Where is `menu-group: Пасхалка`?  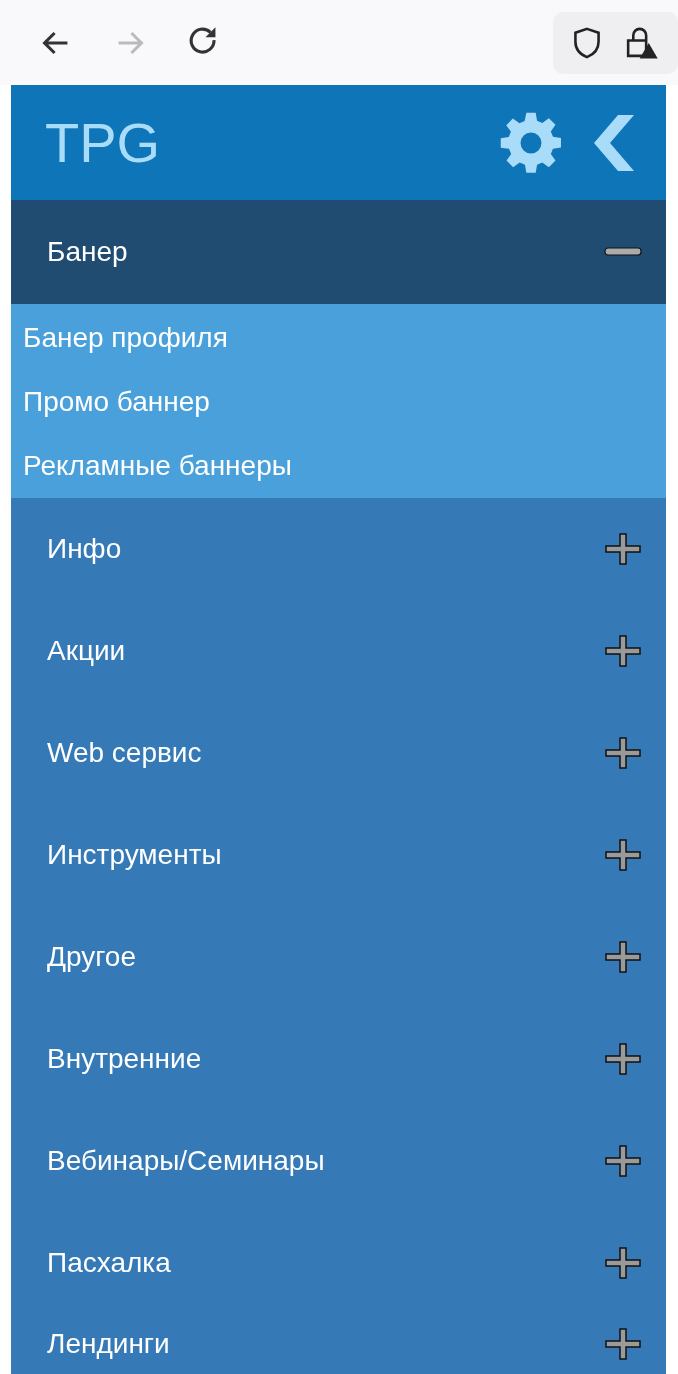 menu-group: Пасхалка is located at coordinates (338, 1263).